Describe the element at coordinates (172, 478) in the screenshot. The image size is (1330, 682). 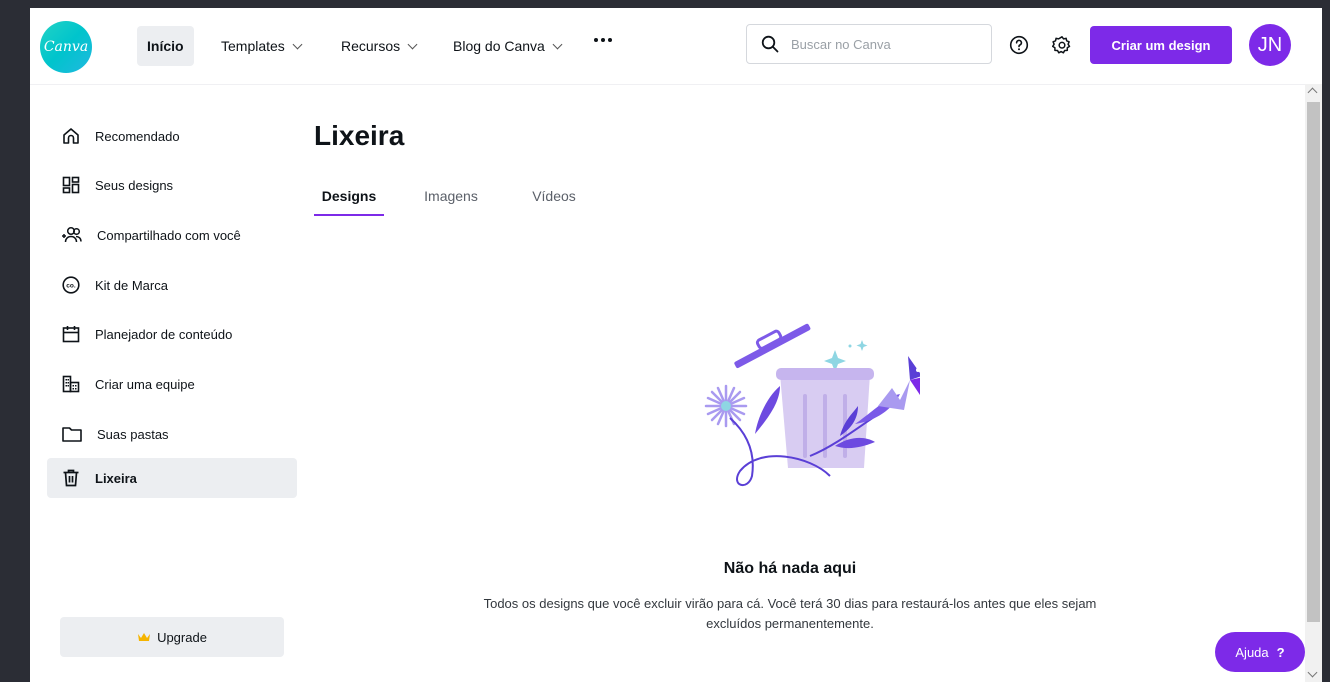
I see `sidebar-item-lixeira: Lixeira` at that location.